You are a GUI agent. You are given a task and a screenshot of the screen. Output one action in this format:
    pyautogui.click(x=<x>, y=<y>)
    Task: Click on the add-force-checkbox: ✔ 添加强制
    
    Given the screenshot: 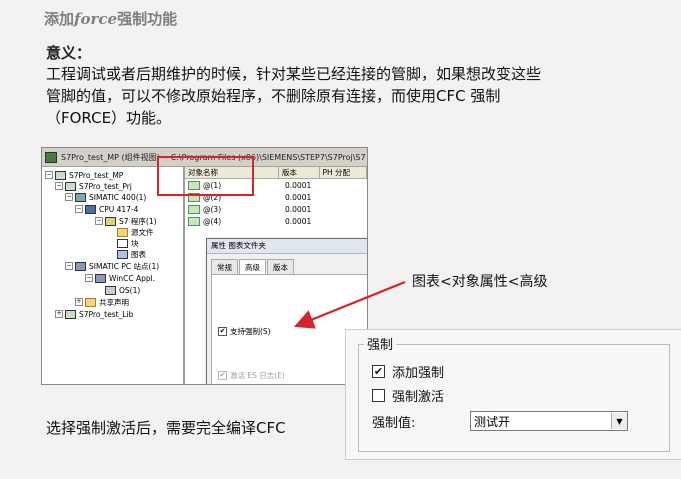 What is the action you would take?
    pyautogui.click(x=408, y=371)
    